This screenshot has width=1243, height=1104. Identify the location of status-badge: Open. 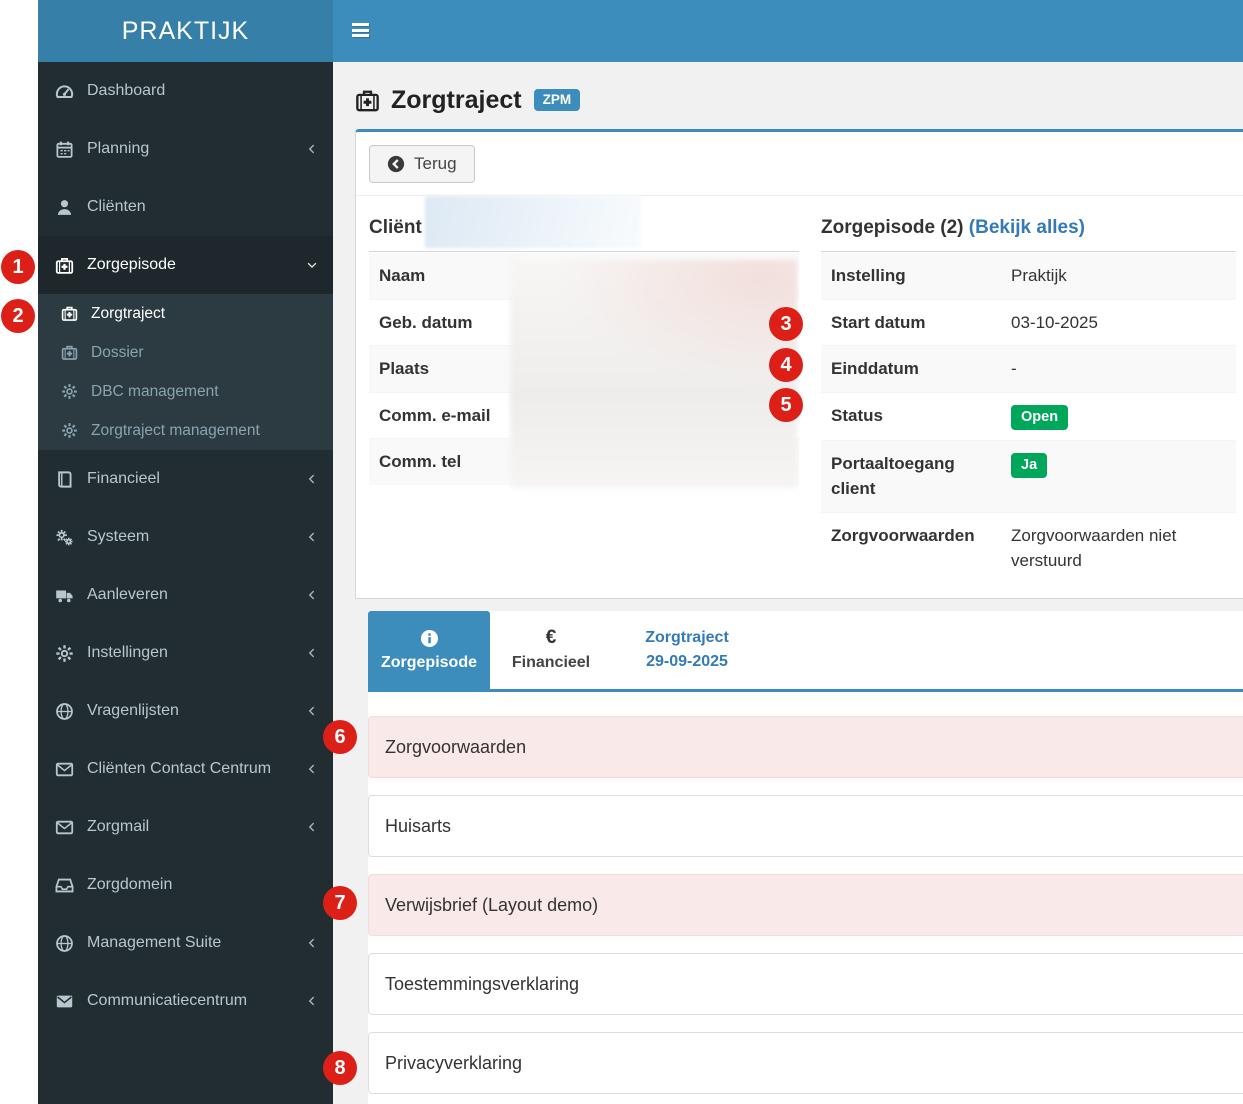
(1040, 417).